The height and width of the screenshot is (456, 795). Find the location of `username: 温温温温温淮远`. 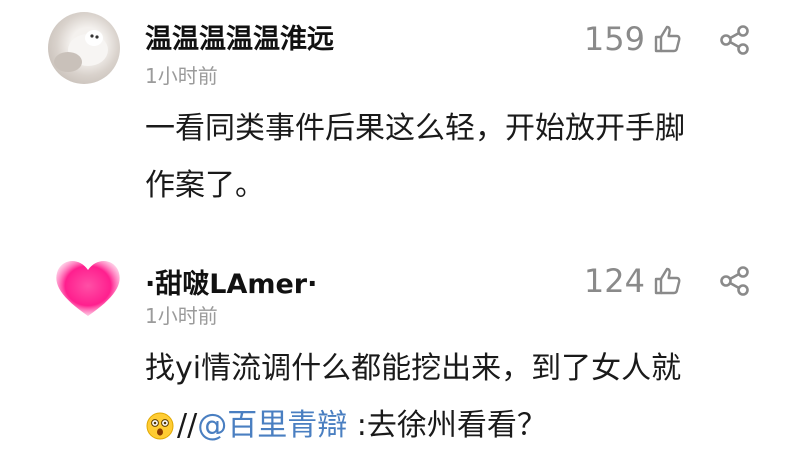

username: 温温温温温淮远 is located at coordinates (239, 36).